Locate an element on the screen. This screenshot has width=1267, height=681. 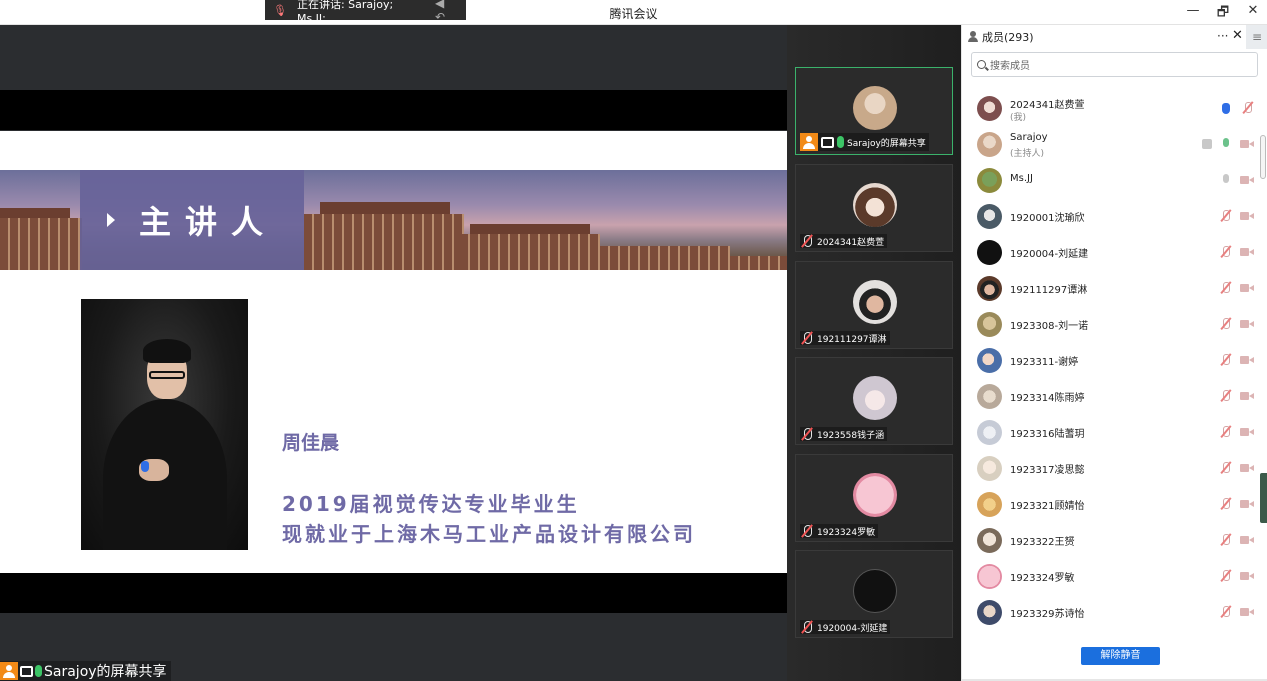
search-input: 搜索成员 is located at coordinates (1114, 64).